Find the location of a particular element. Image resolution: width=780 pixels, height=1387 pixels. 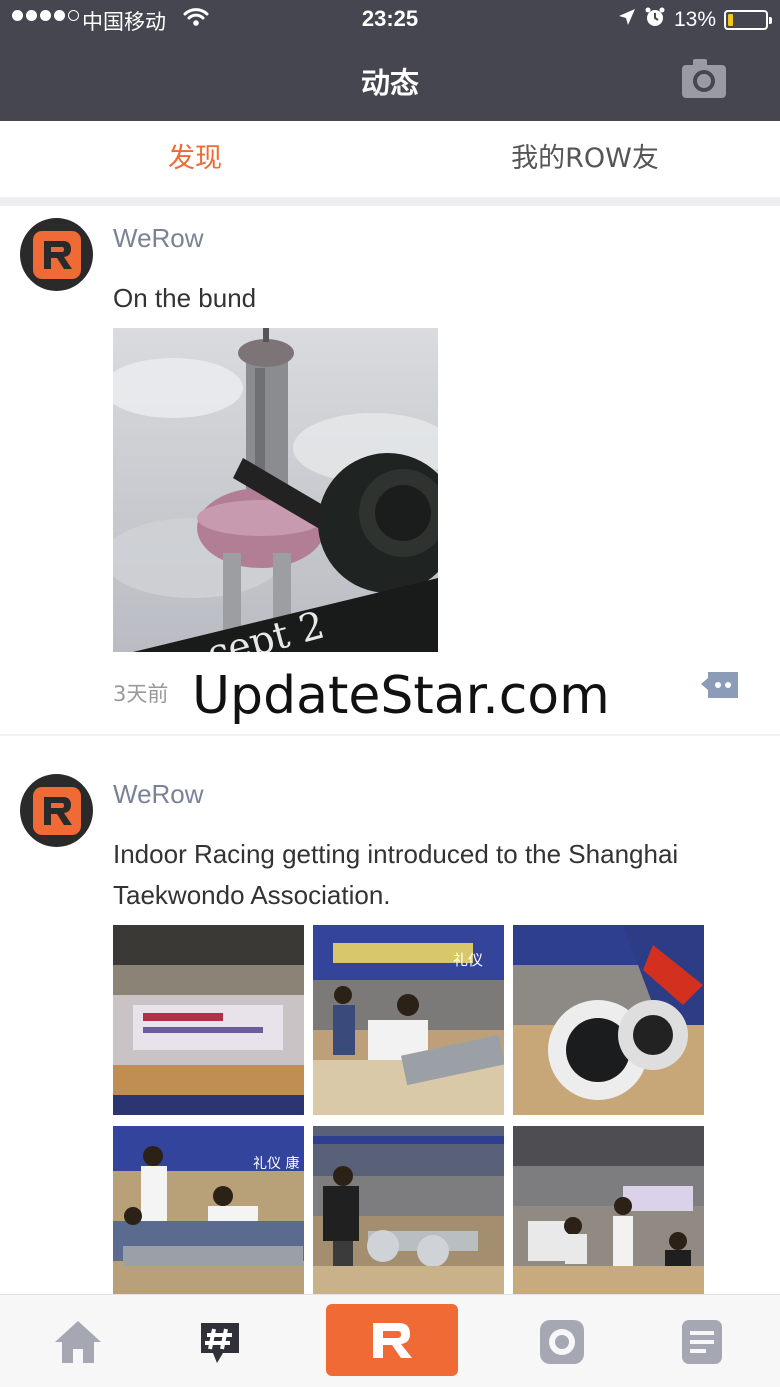

nav-record is located at coordinates (562, 1341).